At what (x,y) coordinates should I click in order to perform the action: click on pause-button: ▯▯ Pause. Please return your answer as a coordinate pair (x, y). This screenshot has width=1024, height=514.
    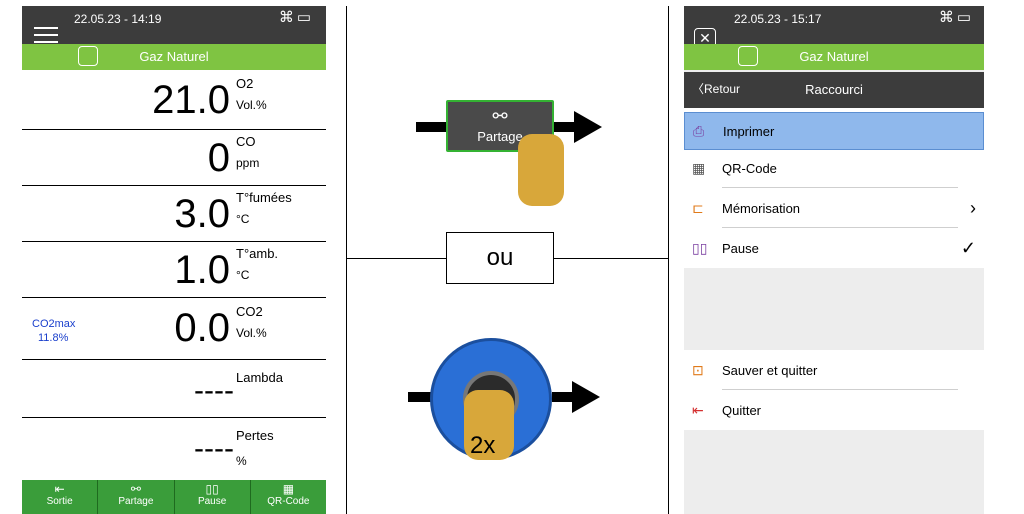
    Looking at the image, I should click on (213, 497).